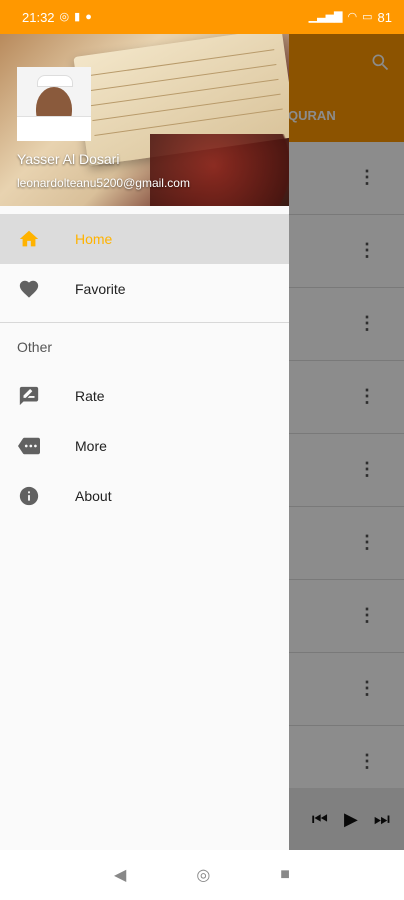 The width and height of the screenshot is (404, 900). What do you see at coordinates (103, 183) in the screenshot?
I see `user-email: leonardolteanu5200@gmail.com` at bounding box center [103, 183].